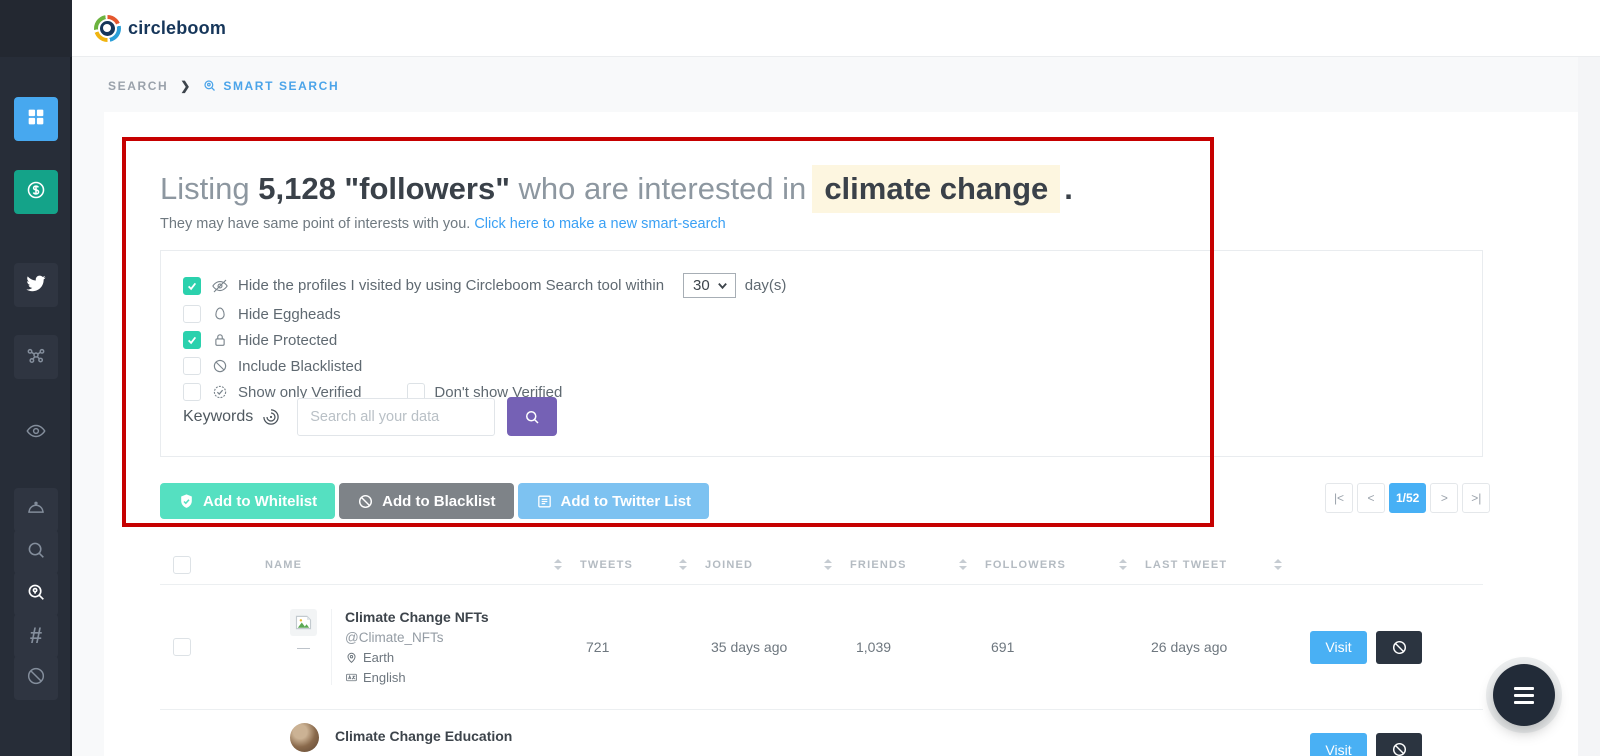 The image size is (1600, 756). What do you see at coordinates (729, 564) in the screenshot?
I see `col-header-joined: JOINED` at bounding box center [729, 564].